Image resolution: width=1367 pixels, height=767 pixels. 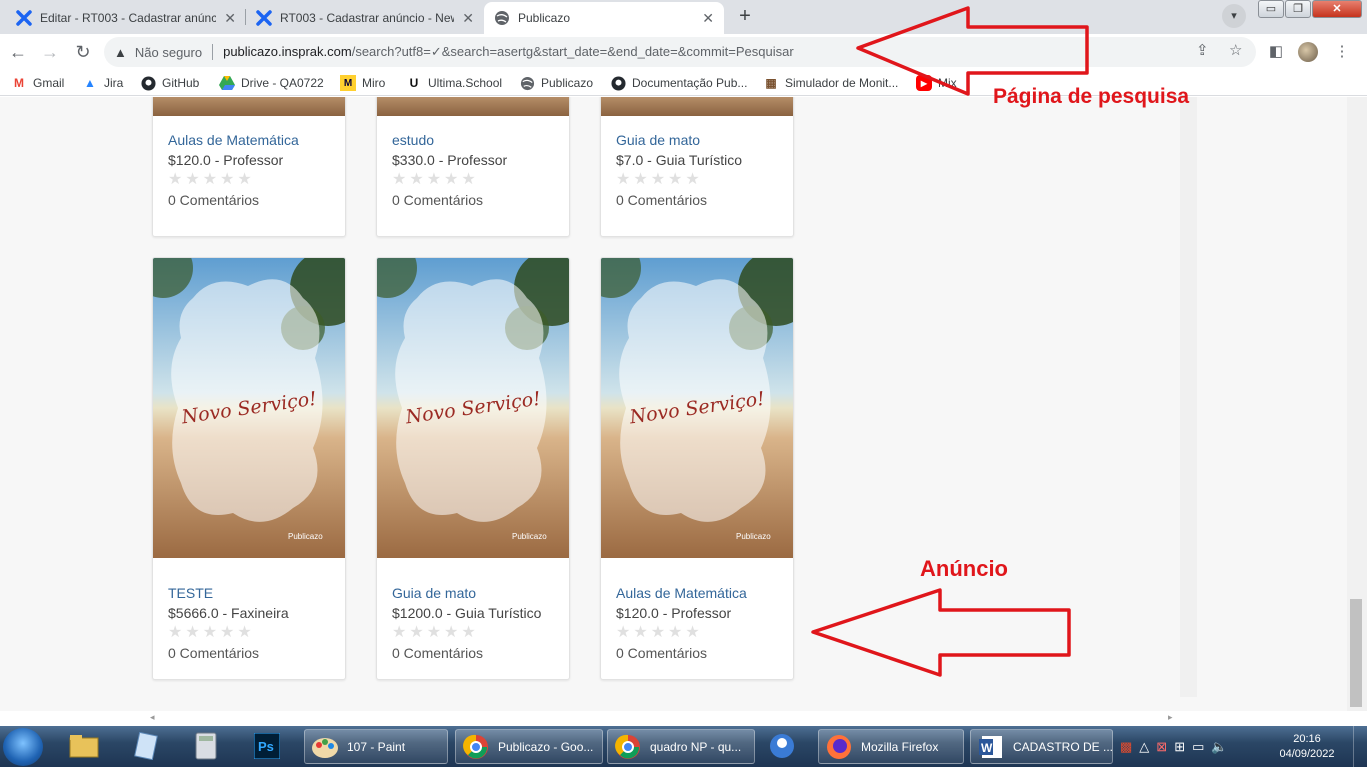 I want to click on annotation-ad: Anúncio, so click(x=964, y=568).